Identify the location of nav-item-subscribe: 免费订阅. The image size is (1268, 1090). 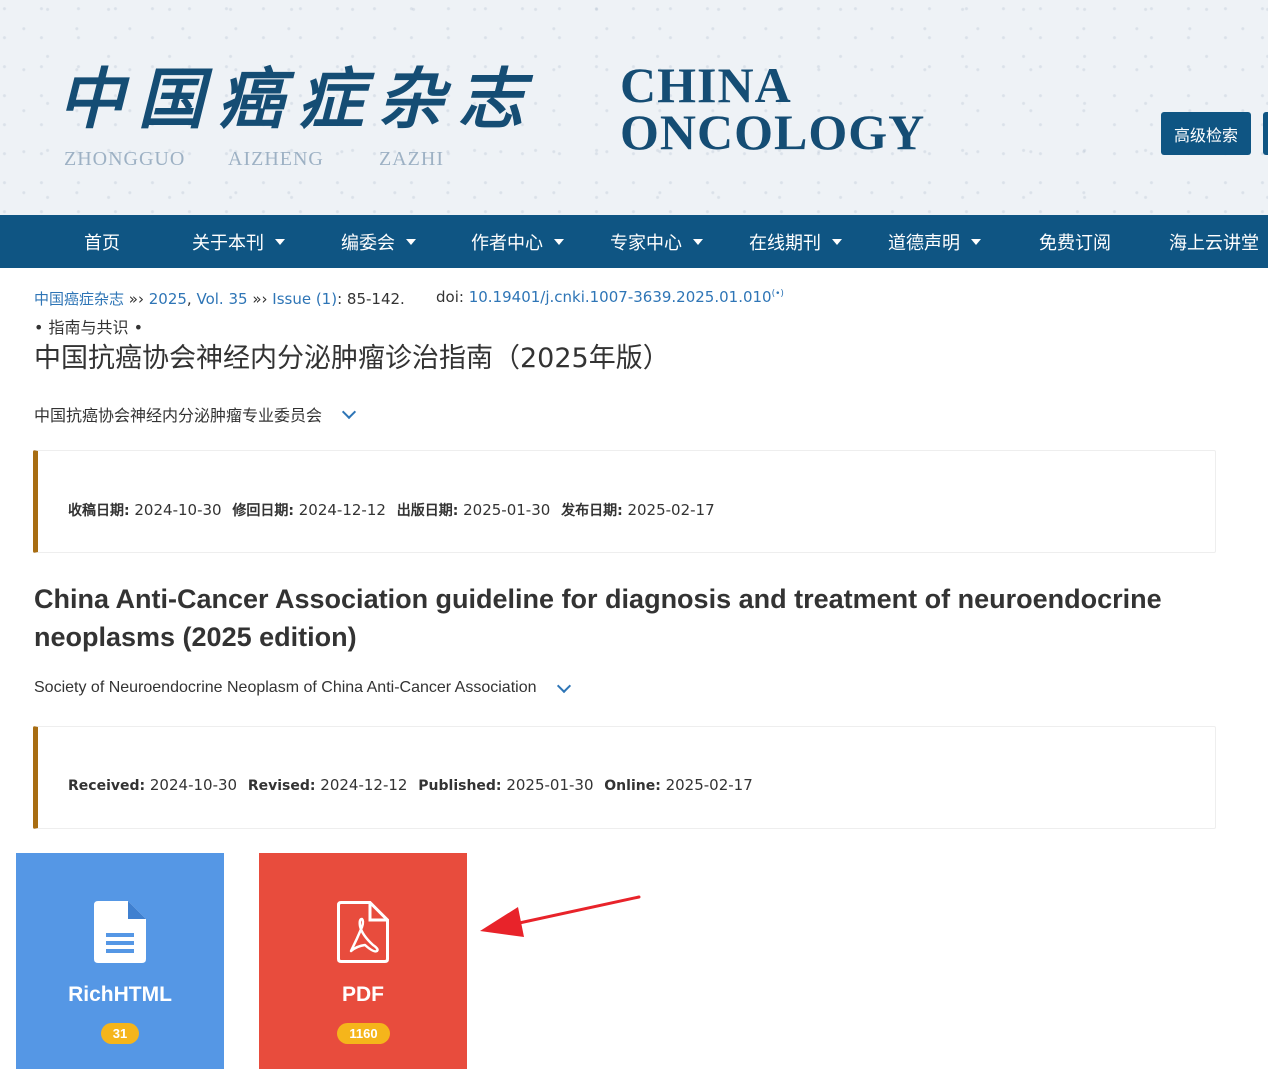
(1075, 241).